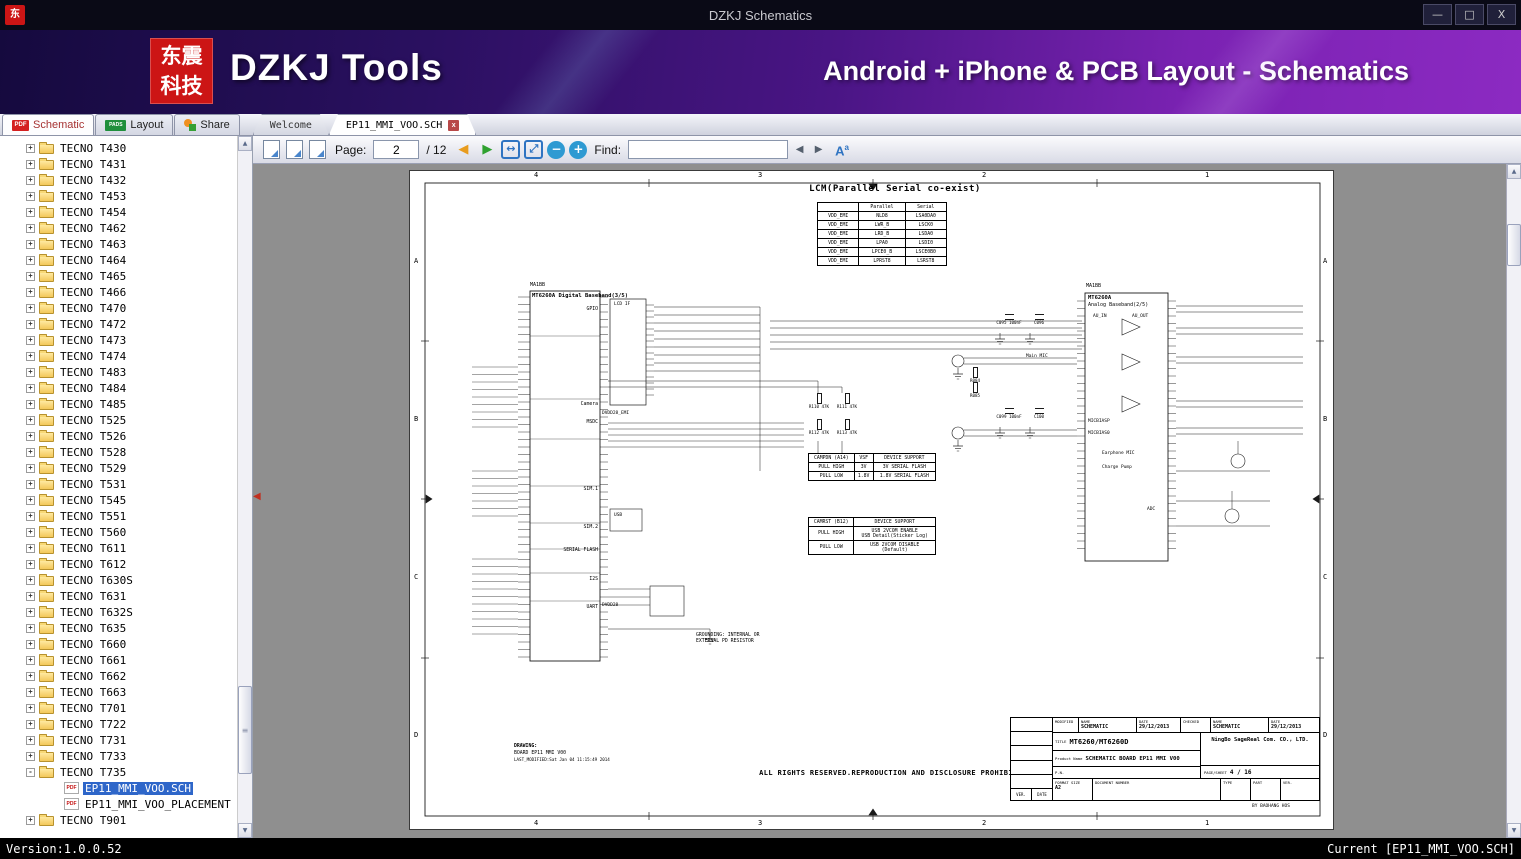 The height and width of the screenshot is (859, 1521). I want to click on tree-folder-item: + TECNO T611, so click(118, 548).